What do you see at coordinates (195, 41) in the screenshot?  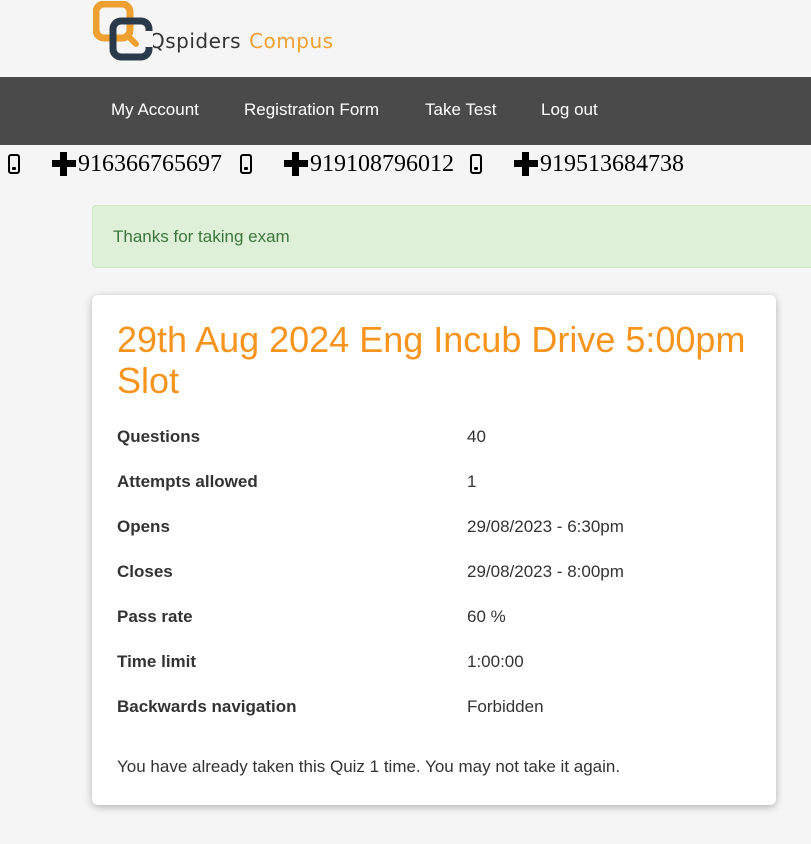 I see `brand-name-part1: Qspiders` at bounding box center [195, 41].